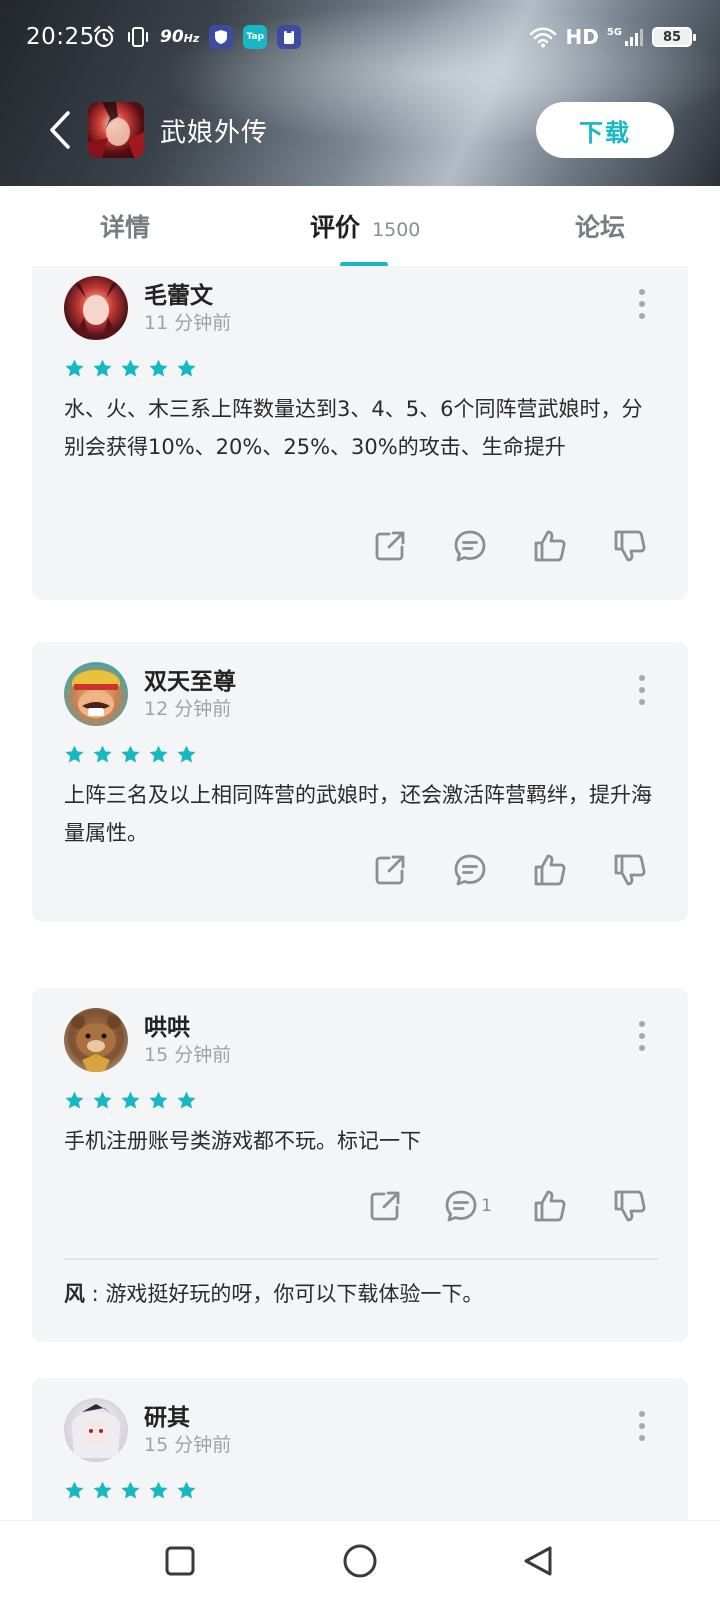 This screenshot has height=1600, width=720. I want to click on tap-app-icon: Tap, so click(255, 37).